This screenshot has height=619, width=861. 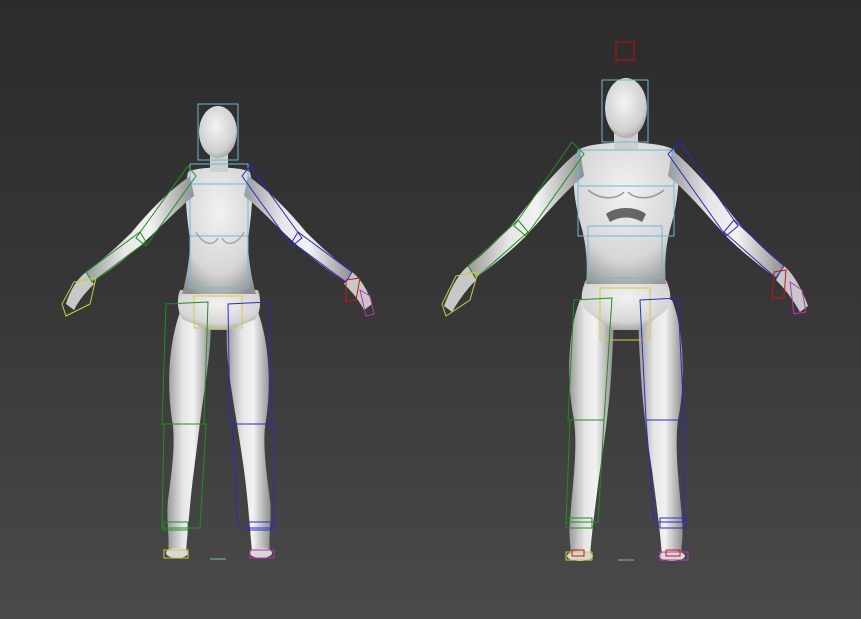 What do you see at coordinates (792, 289) in the screenshot?
I see `male-right-hand` at bounding box center [792, 289].